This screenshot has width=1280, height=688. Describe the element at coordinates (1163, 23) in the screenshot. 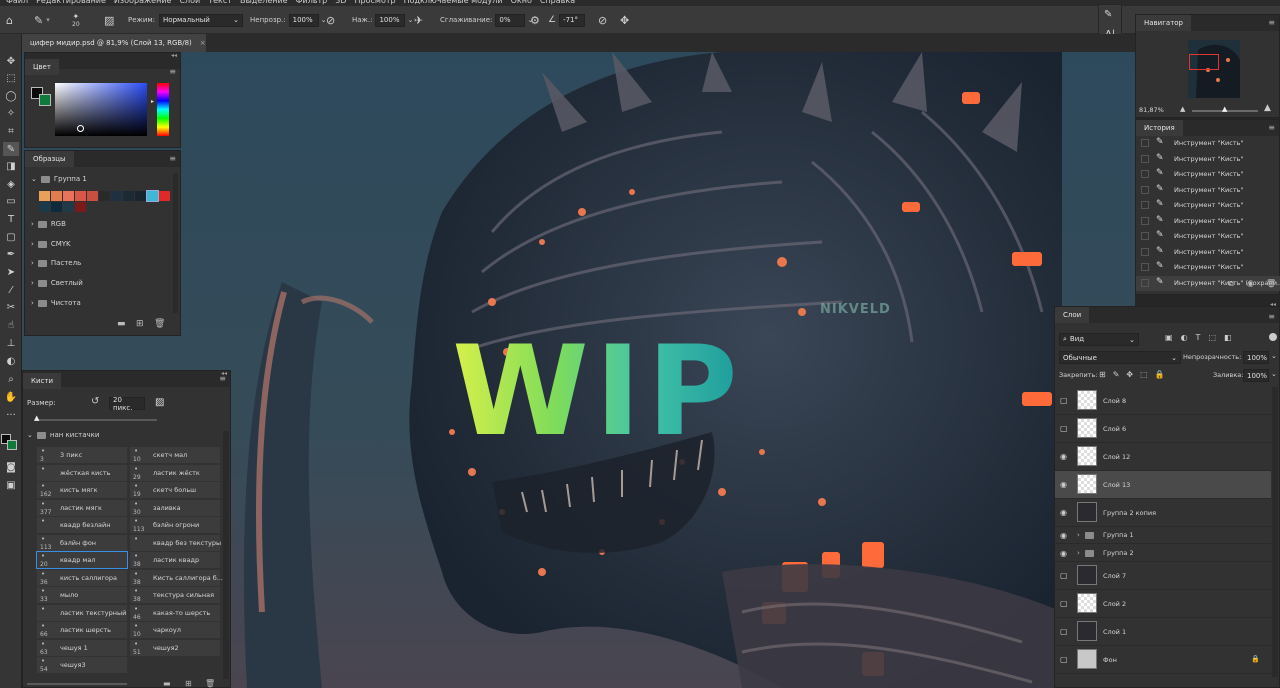

I see `navigator-tab: Навигатор` at that location.